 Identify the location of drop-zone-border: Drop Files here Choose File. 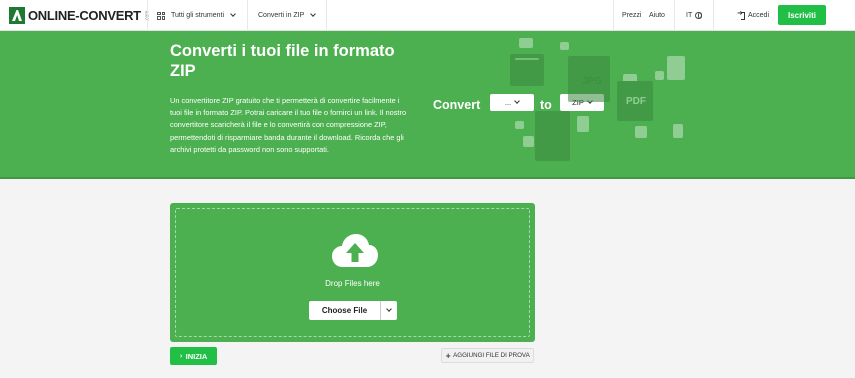
(352, 272).